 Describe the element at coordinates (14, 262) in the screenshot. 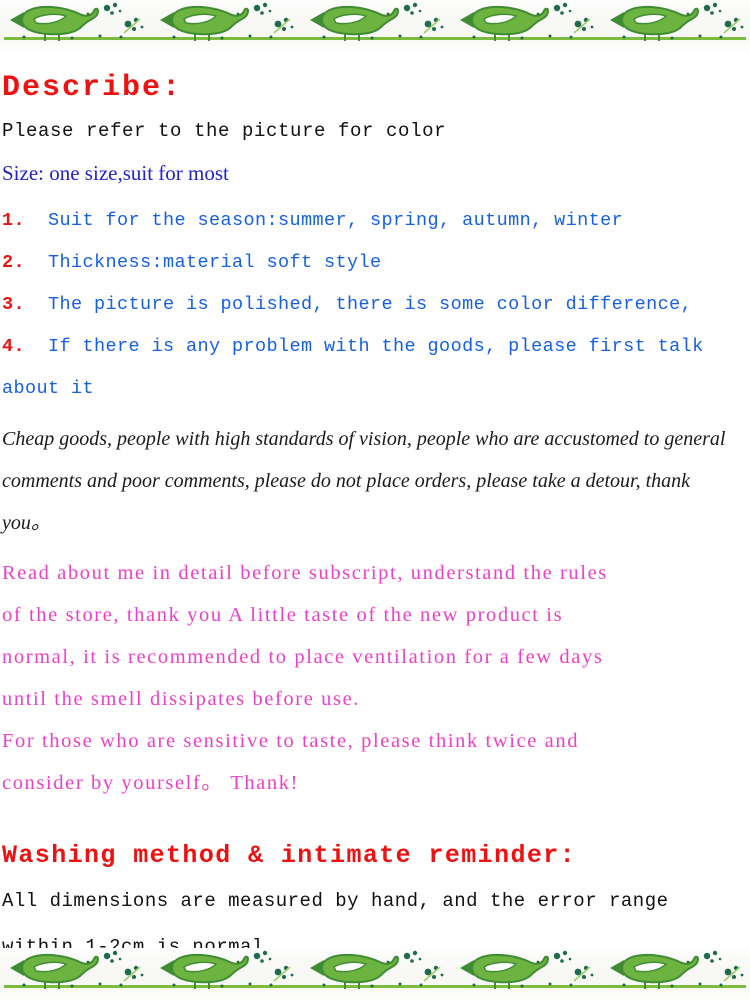

I see `list-item-index: 2.` at that location.